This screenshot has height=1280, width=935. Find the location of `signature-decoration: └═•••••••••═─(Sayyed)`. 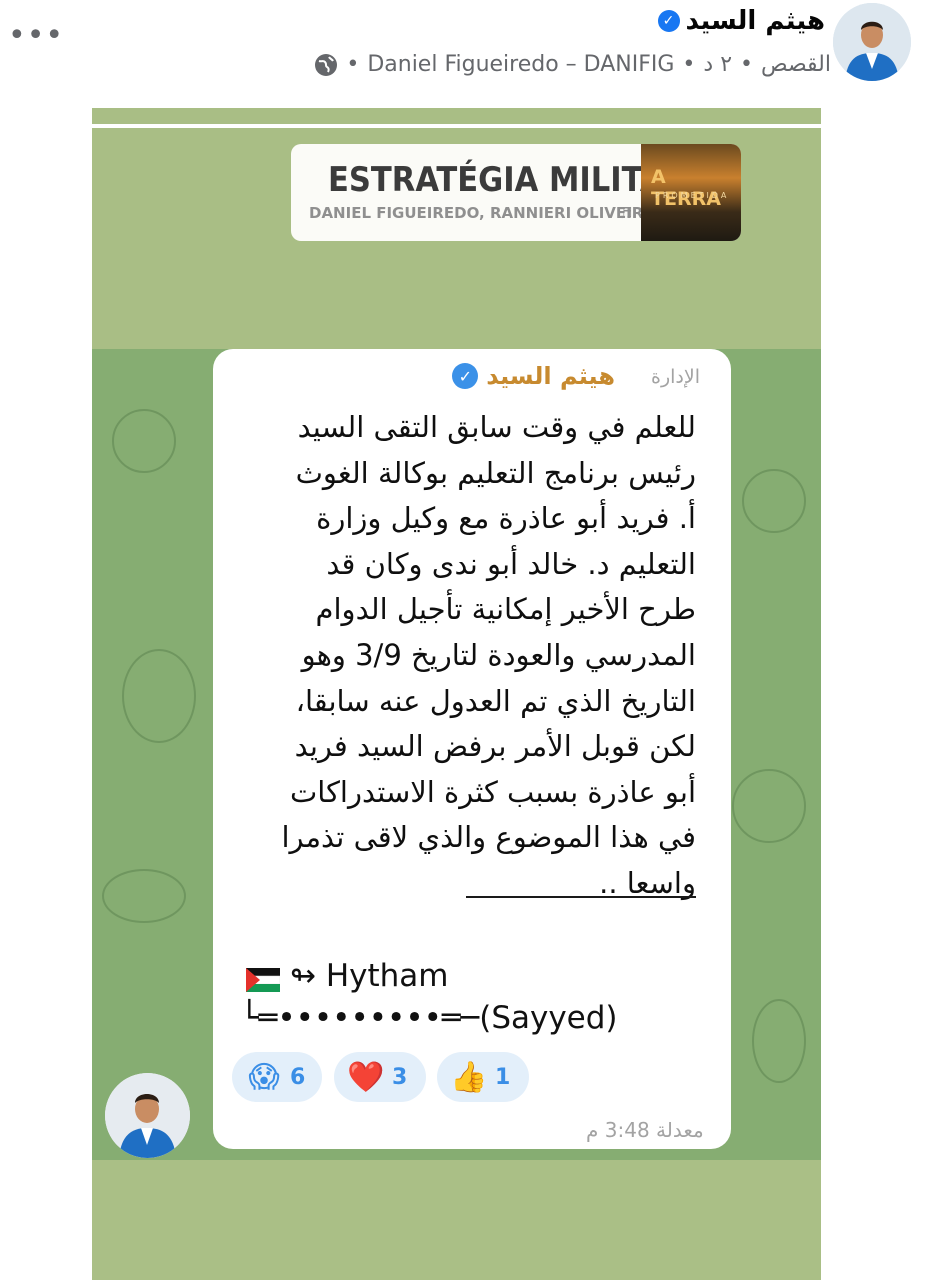

signature-decoration: └═•••••••••═─(Sayyed) is located at coordinates (429, 1018).